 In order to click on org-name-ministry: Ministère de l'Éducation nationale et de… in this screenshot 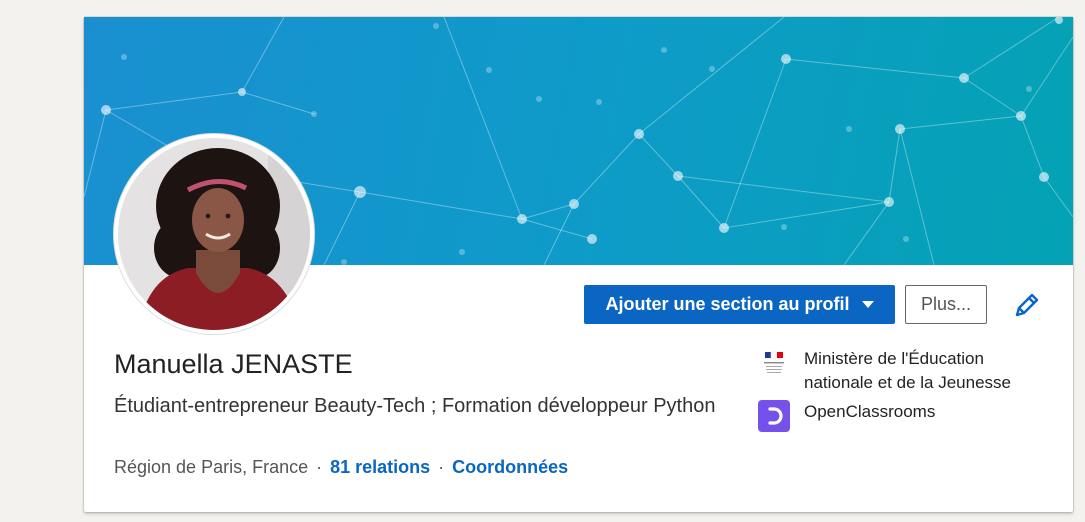, I will do `click(907, 370)`.